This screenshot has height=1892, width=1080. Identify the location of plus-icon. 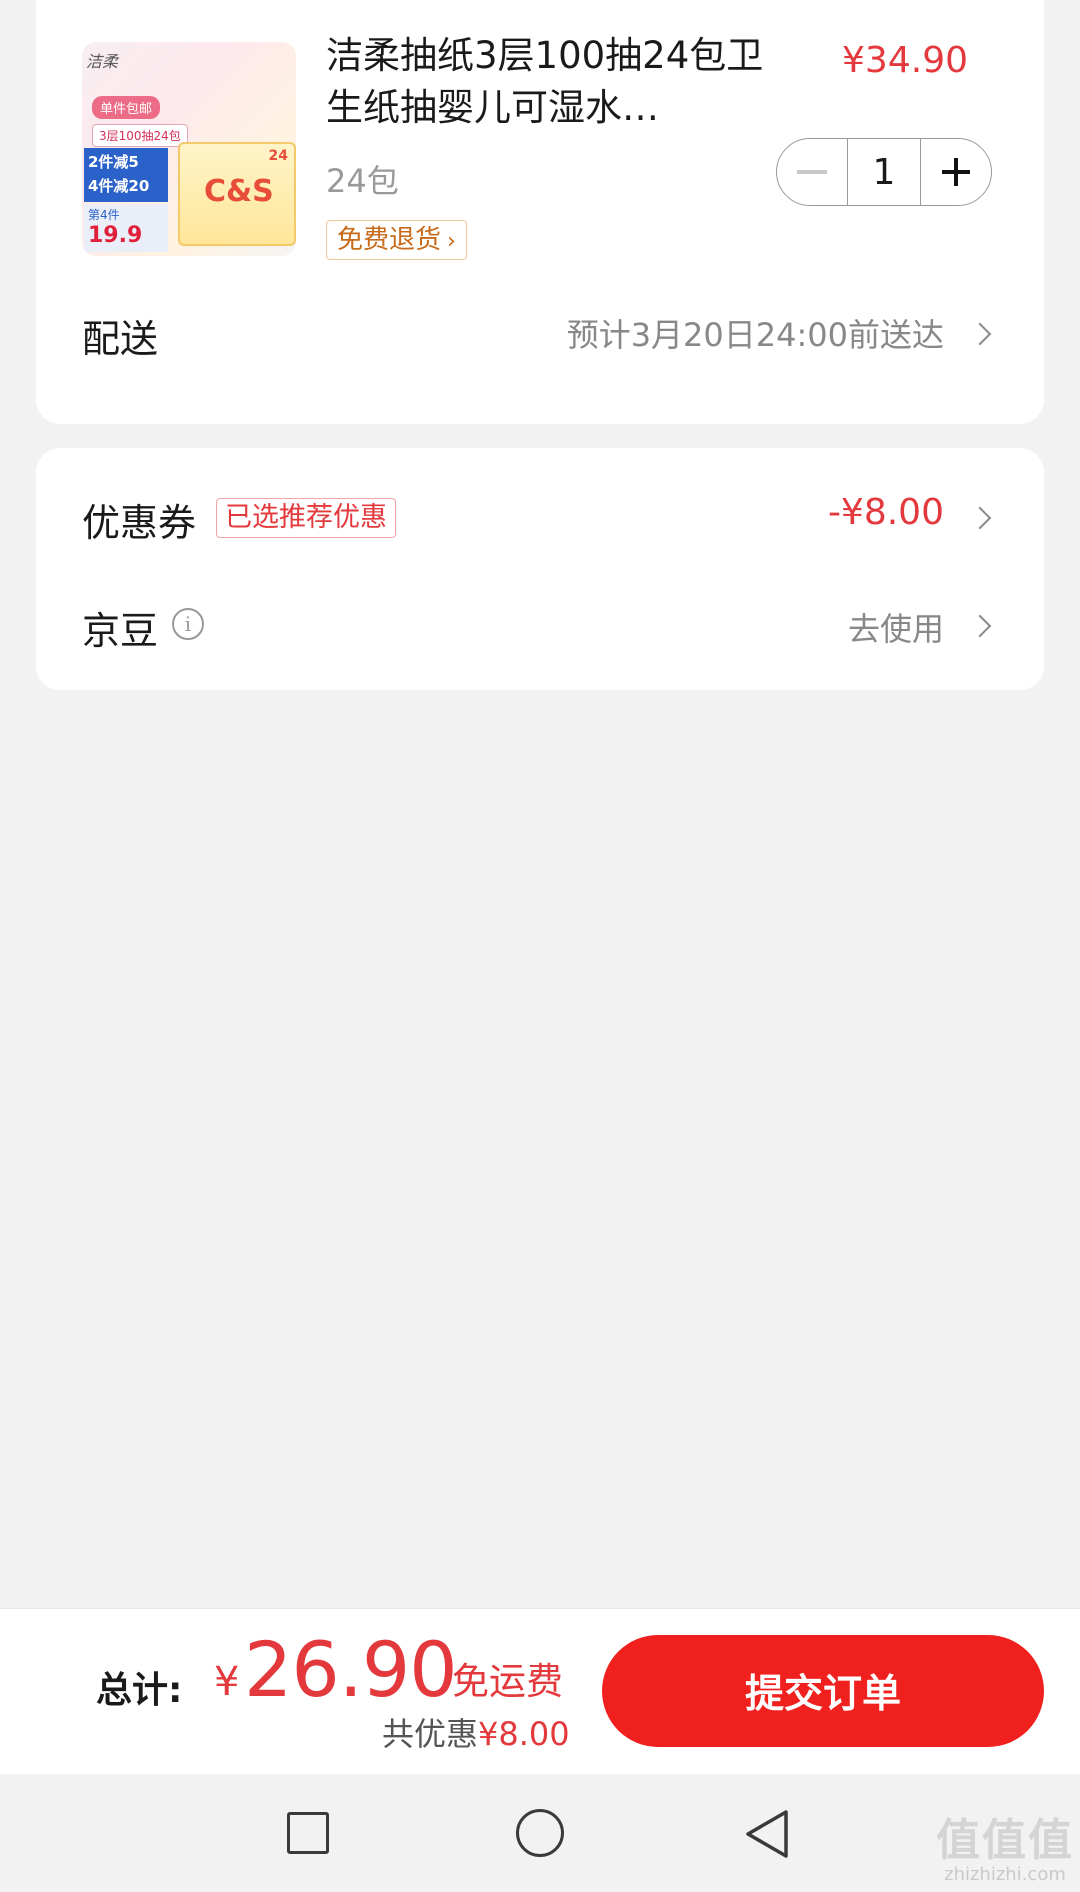
(956, 172).